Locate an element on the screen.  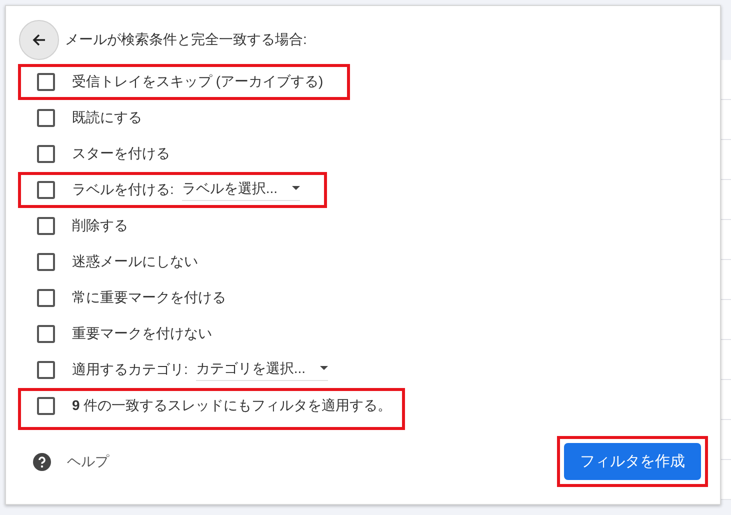
dialog-title: メールが検索条件と完全一致する場合: is located at coordinates (186, 40).